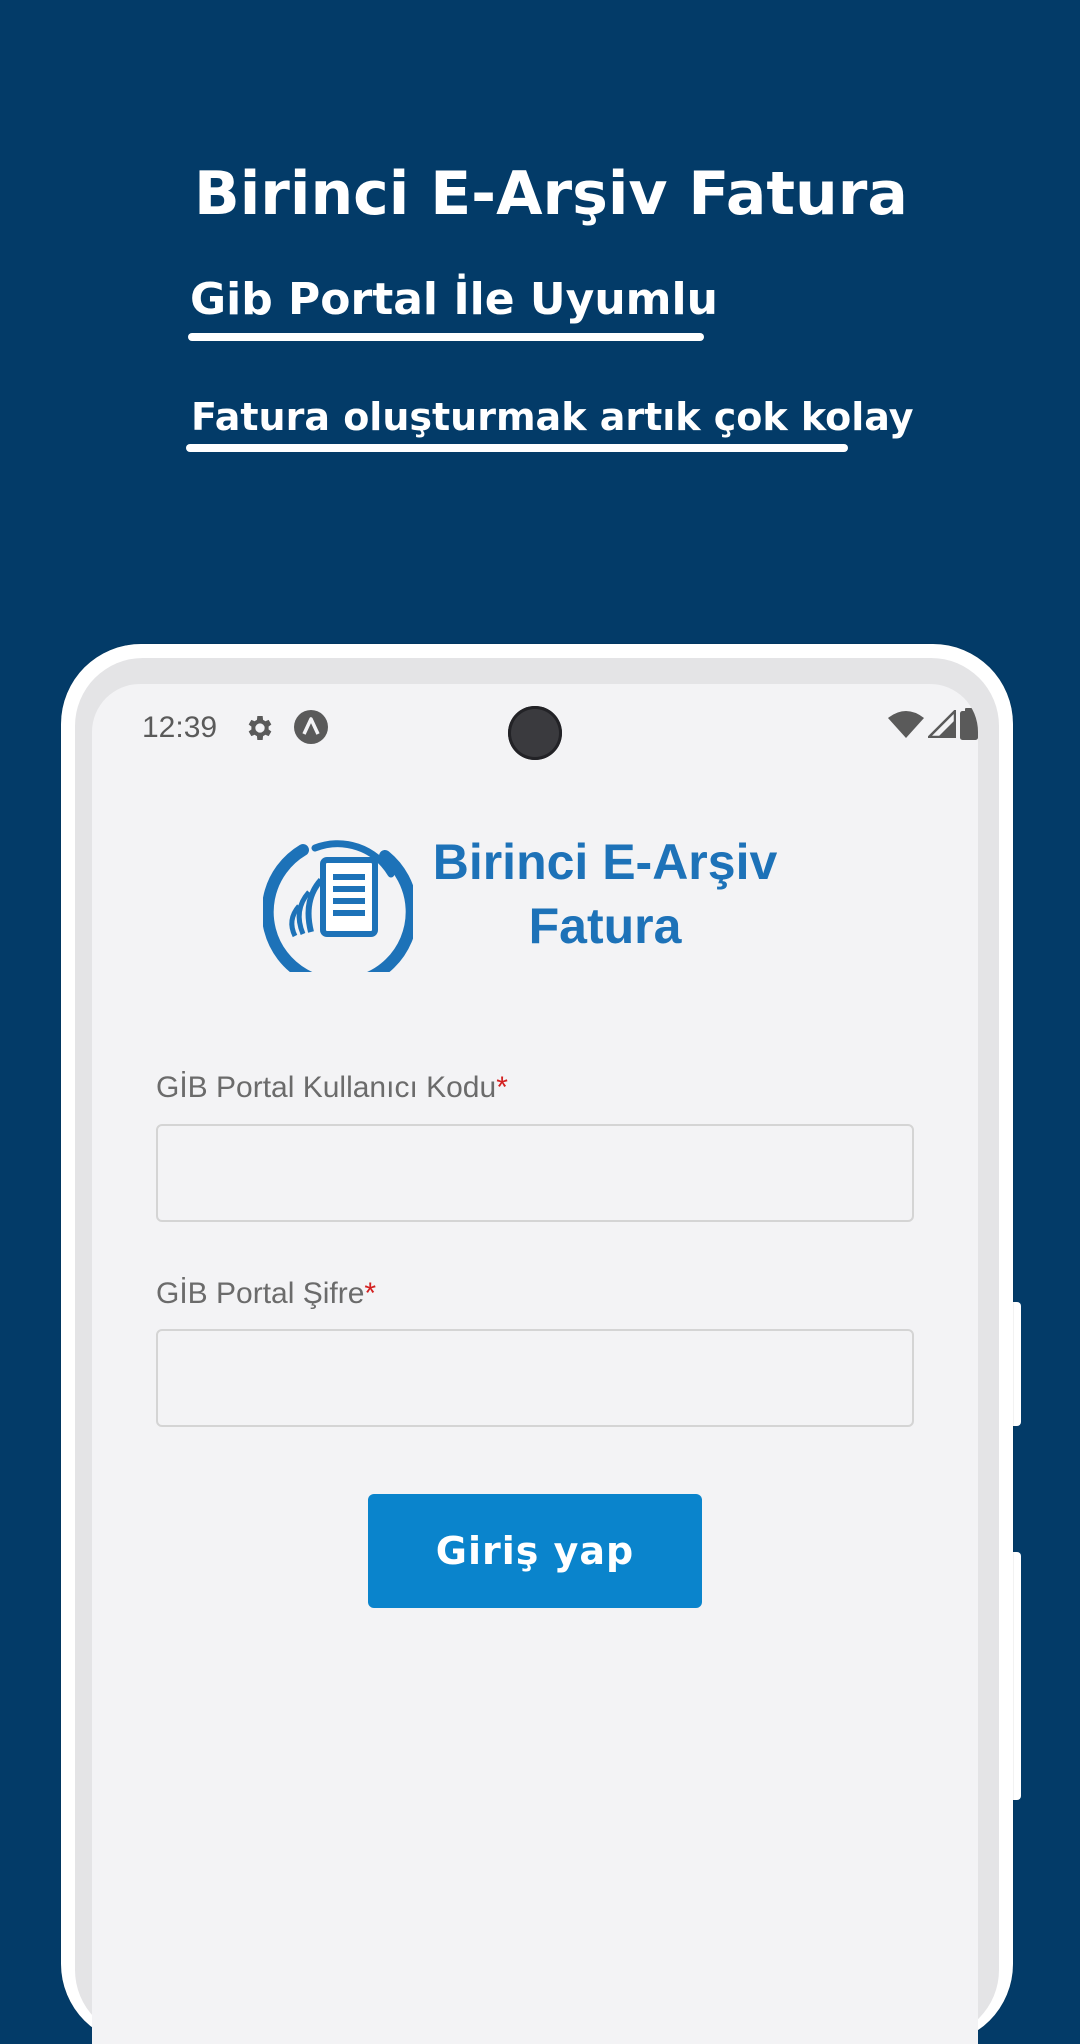  What do you see at coordinates (551, 194) in the screenshot?
I see `promo-title: Birinci E-Arşiv Fatura` at bounding box center [551, 194].